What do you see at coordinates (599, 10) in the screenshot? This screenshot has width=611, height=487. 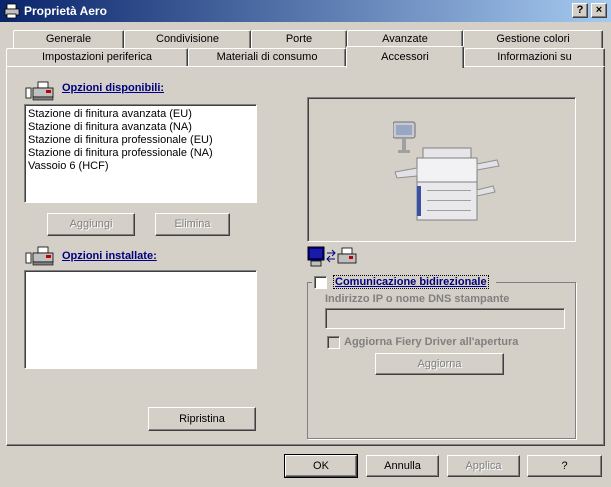 I see `close-caption-button: ×` at bounding box center [599, 10].